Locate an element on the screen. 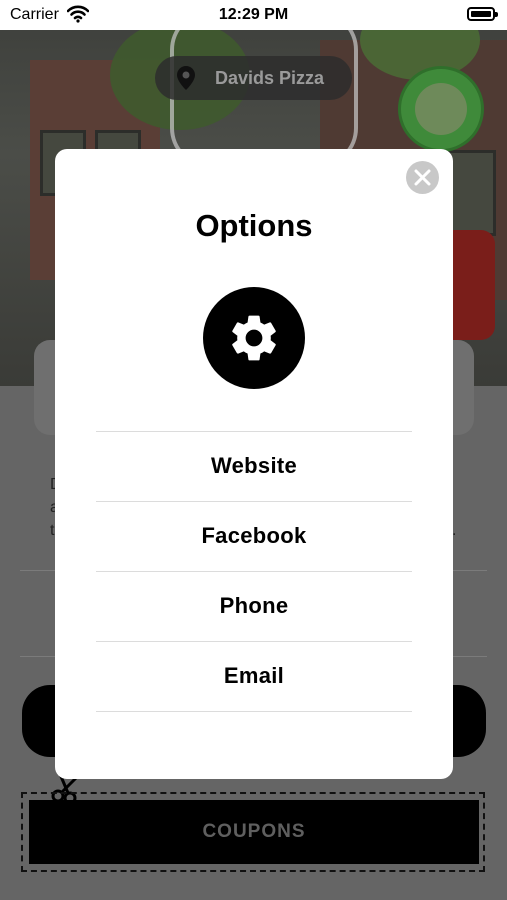 Image resolution: width=507 pixels, height=900 pixels. status-bar: Carrier 12:29 PM is located at coordinates (253, 15).